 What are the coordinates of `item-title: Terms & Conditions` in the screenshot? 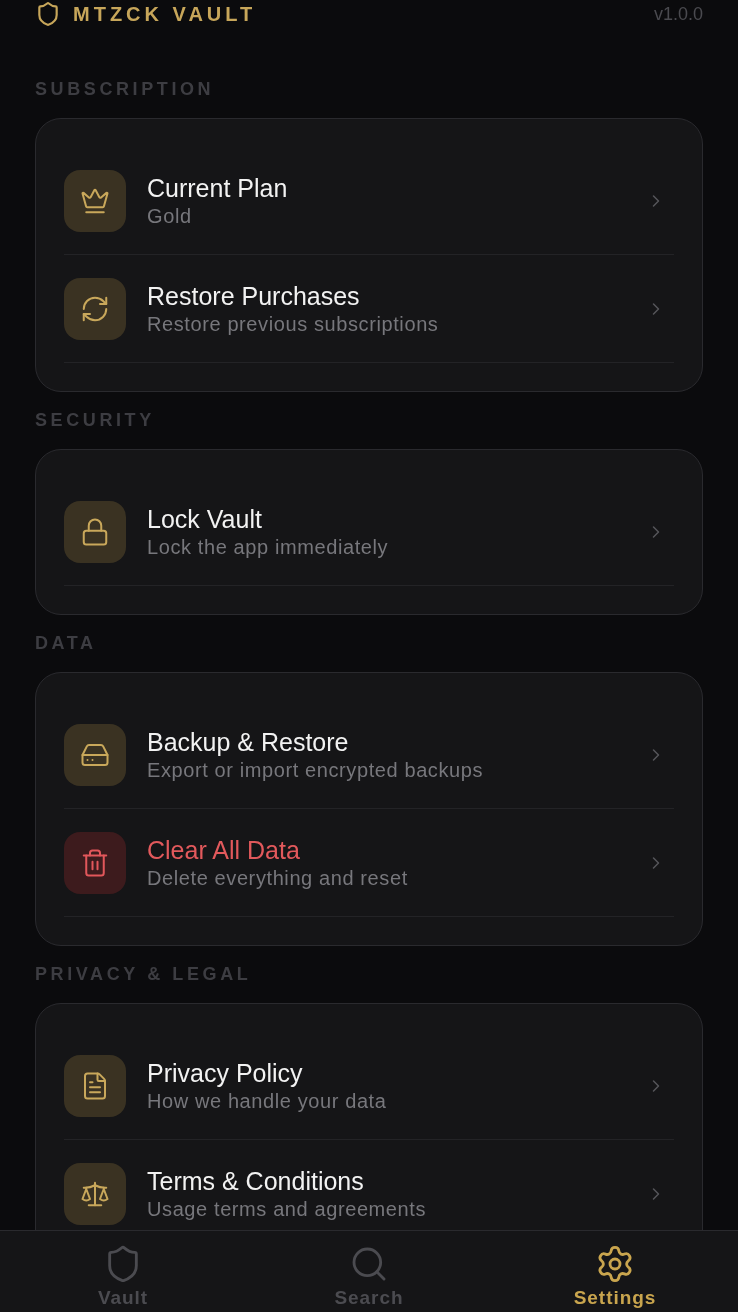 It's located at (256, 1180).